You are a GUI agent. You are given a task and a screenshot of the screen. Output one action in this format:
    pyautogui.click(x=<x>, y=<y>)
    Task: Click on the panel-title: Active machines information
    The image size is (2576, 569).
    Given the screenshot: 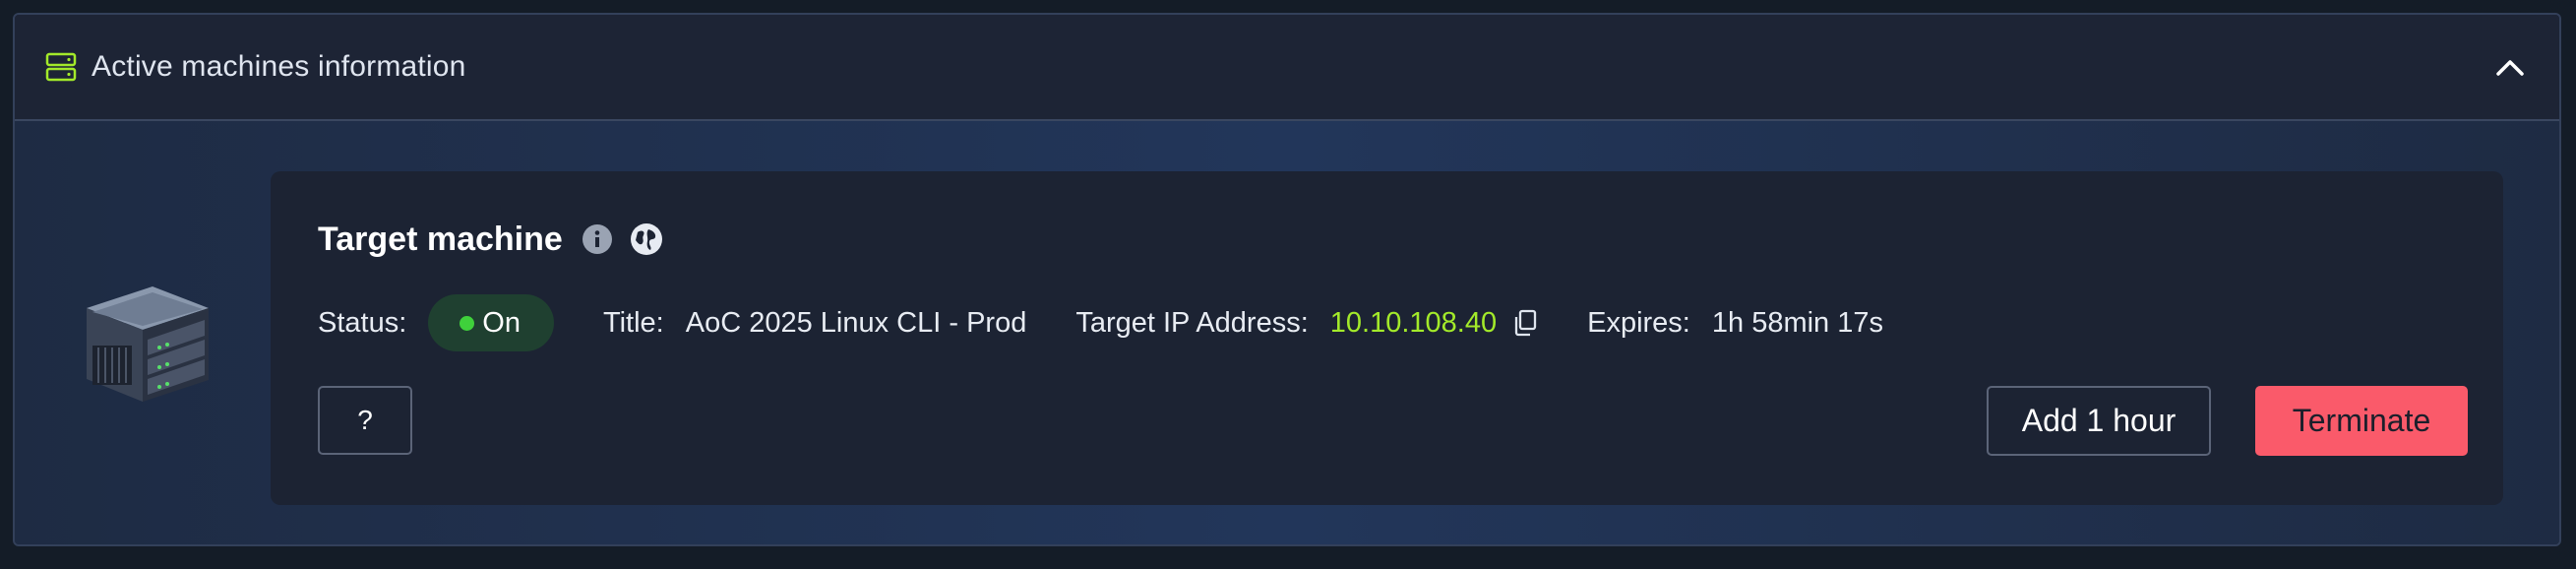 What is the action you would take?
    pyautogui.click(x=279, y=66)
    